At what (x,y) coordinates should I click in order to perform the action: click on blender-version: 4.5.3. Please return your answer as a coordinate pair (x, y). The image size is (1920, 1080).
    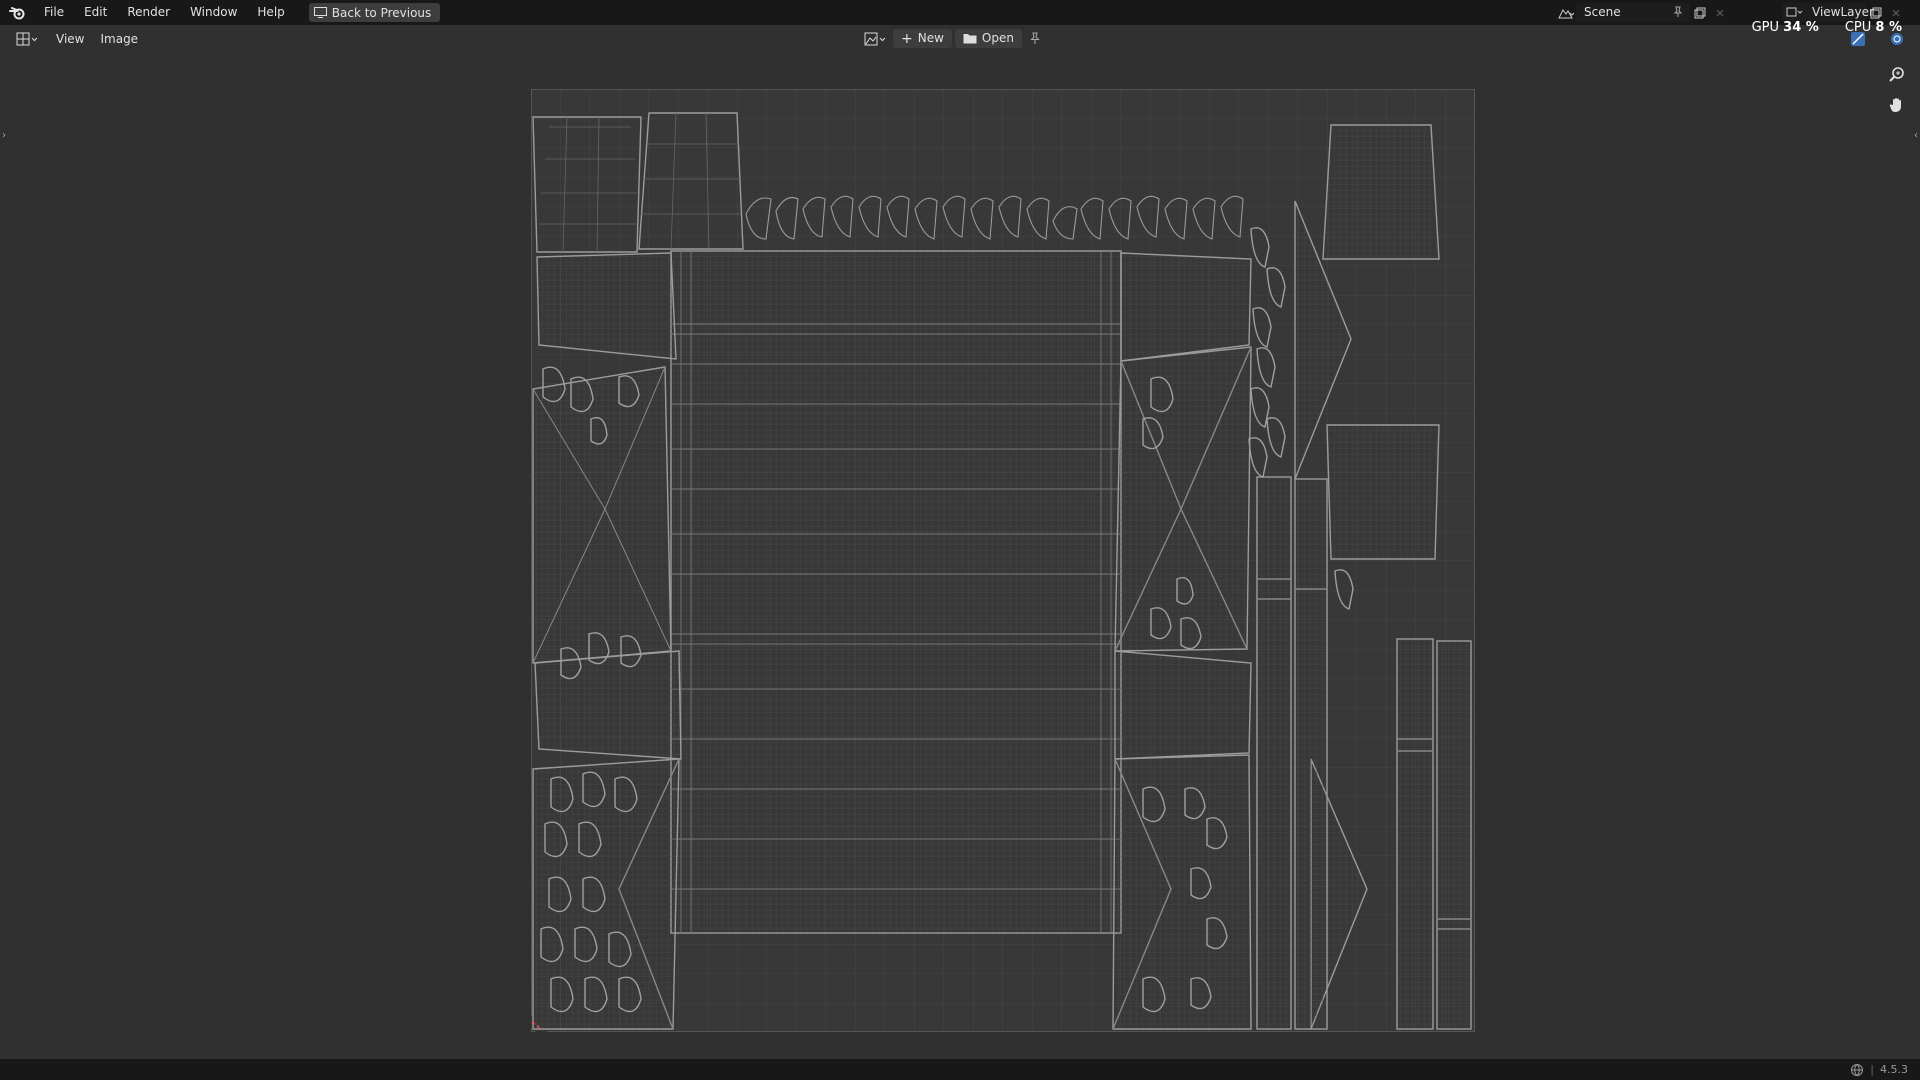
    Looking at the image, I should click on (1894, 1069).